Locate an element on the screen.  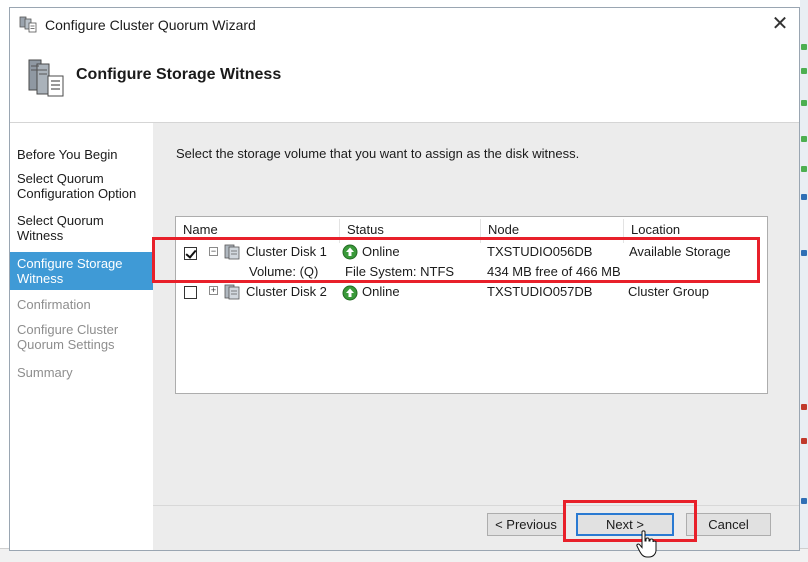
storage-witness-icon is located at coordinates (46, 78).